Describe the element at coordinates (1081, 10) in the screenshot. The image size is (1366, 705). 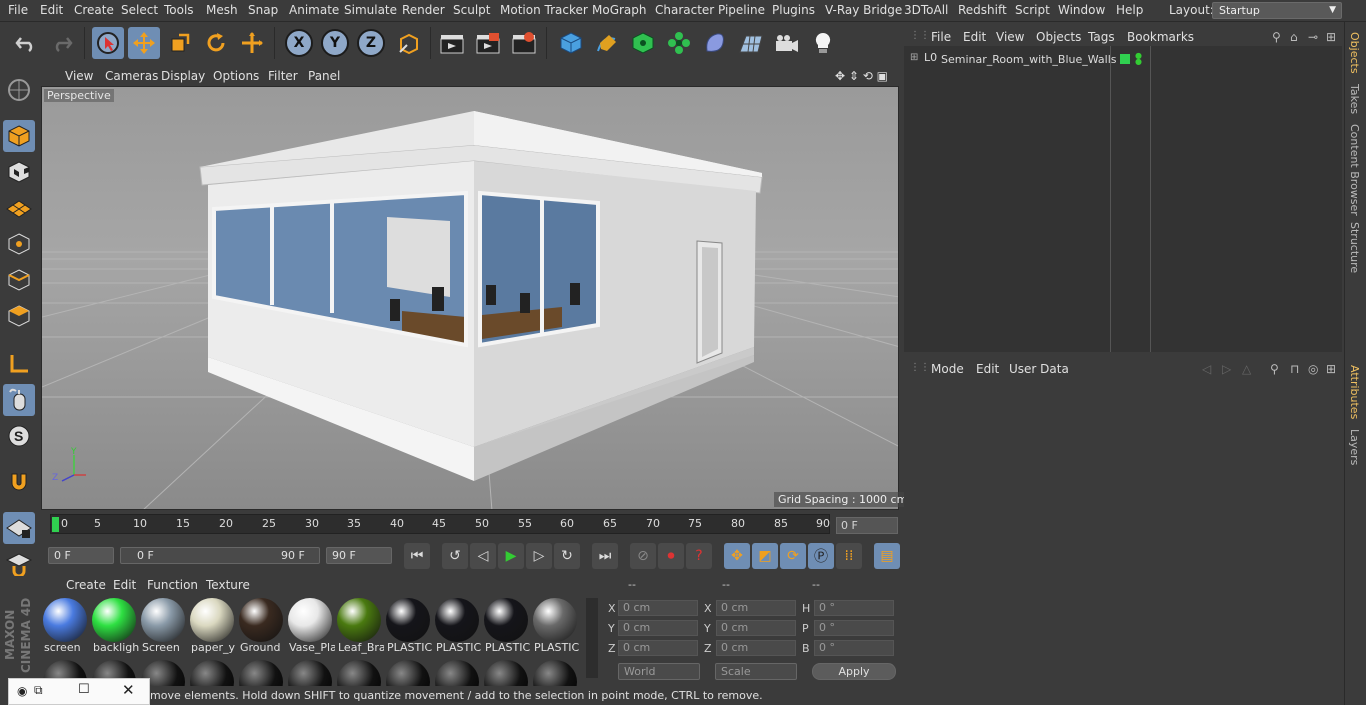
I see `menu-window: Window` at that location.